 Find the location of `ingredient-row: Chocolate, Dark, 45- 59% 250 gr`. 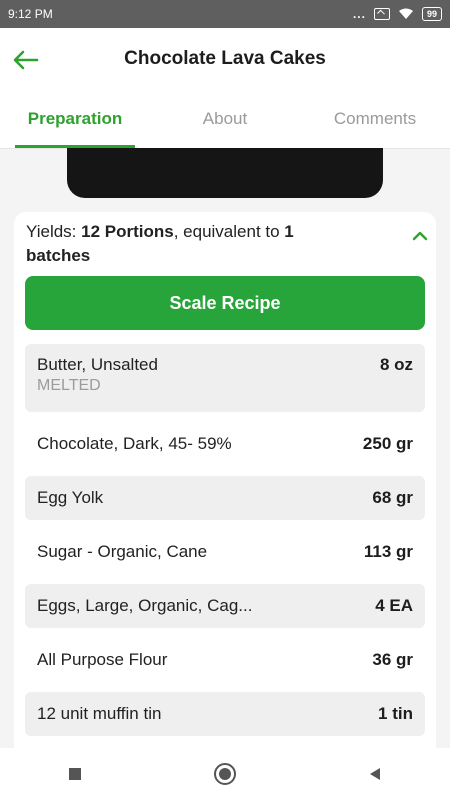

ingredient-row: Chocolate, Dark, 45- 59% 250 gr is located at coordinates (225, 444).